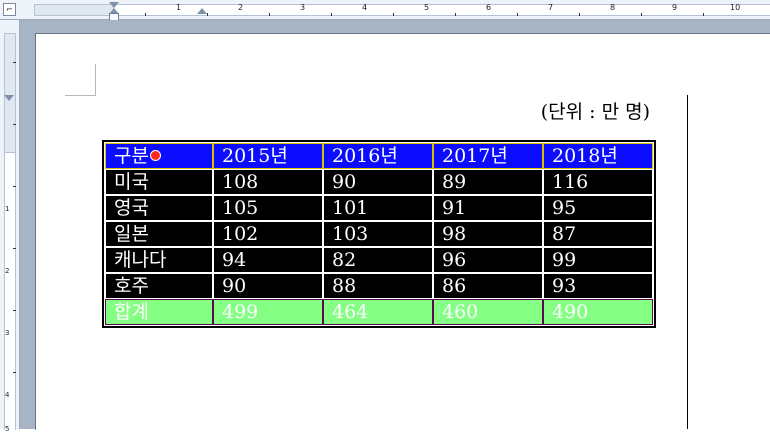 Image resolution: width=770 pixels, height=433 pixels. Describe the element at coordinates (598, 260) in the screenshot. I see `table-cell: 99` at that location.